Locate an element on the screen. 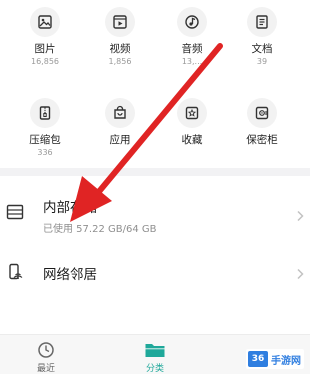 The height and width of the screenshot is (375, 320). safe-icon is located at coordinates (262, 113).